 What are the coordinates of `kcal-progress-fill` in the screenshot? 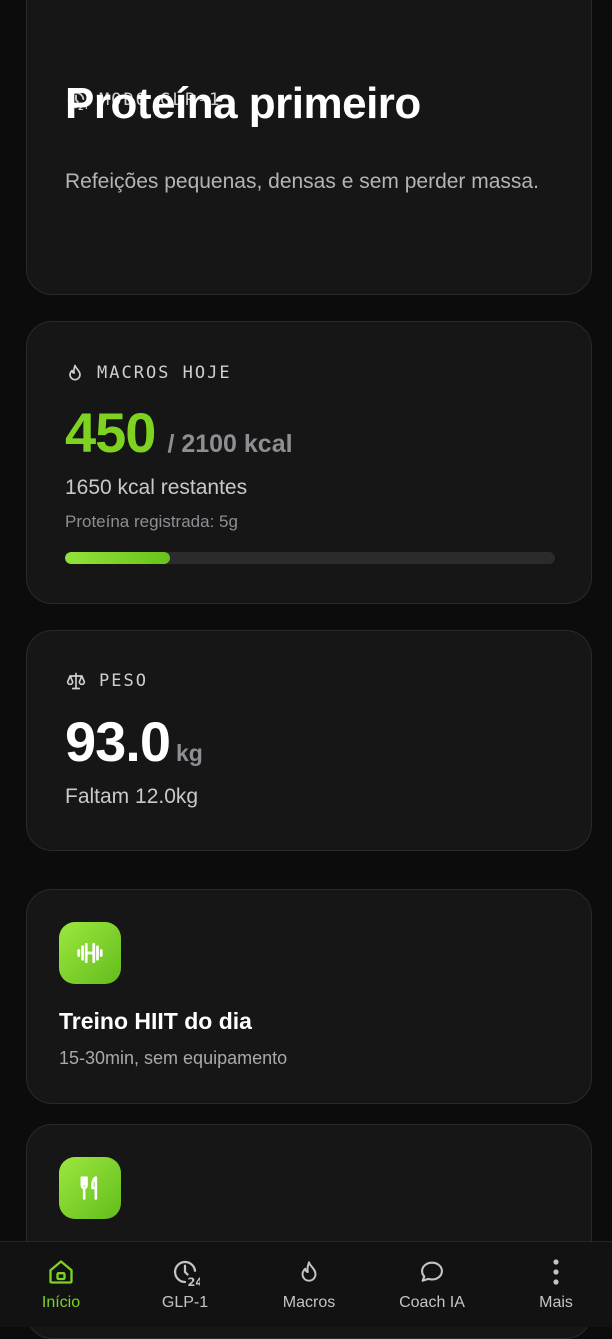 It's located at (117, 558).